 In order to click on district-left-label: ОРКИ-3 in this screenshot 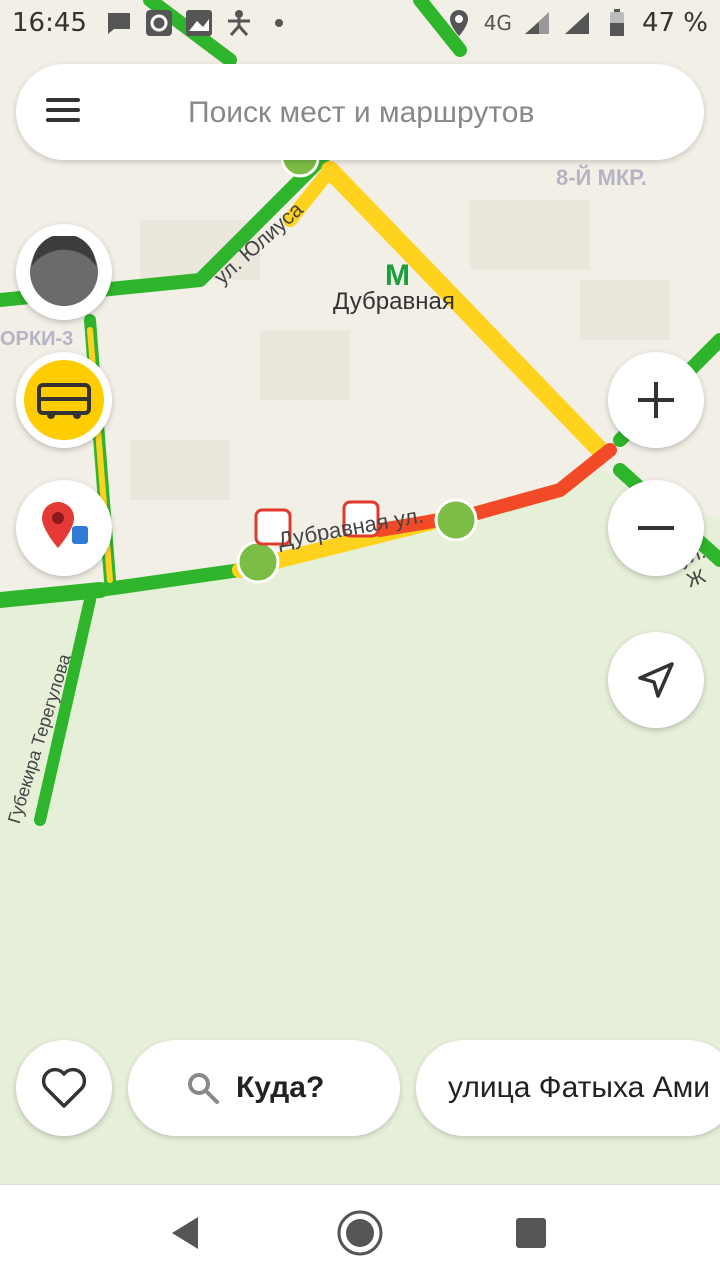, I will do `click(37, 339)`.